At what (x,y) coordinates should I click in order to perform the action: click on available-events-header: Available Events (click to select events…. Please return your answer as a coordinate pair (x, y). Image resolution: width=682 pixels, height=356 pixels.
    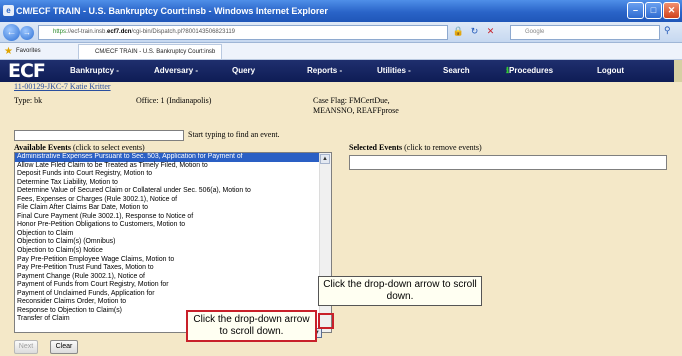
    Looking at the image, I should click on (79, 147).